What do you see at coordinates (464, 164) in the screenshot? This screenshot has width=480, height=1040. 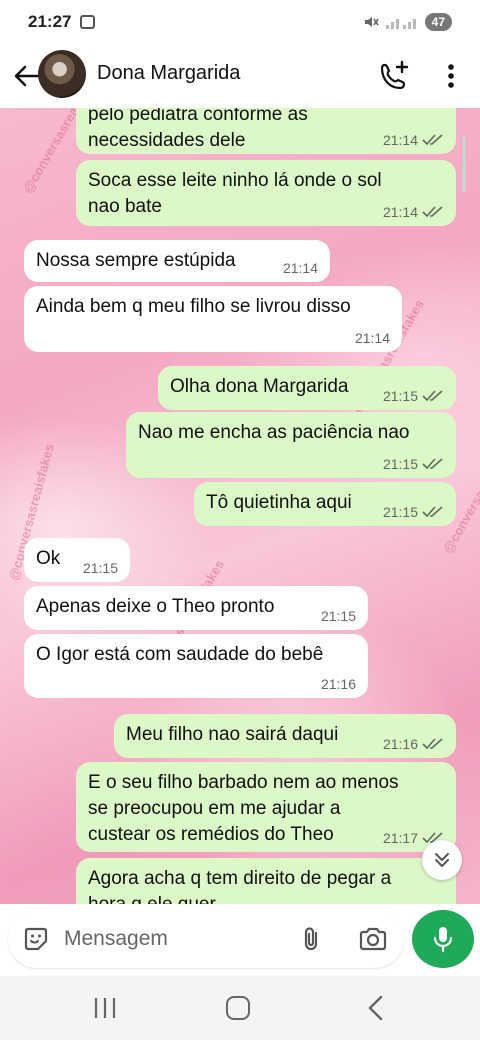 I see `scrollbar-thumb` at bounding box center [464, 164].